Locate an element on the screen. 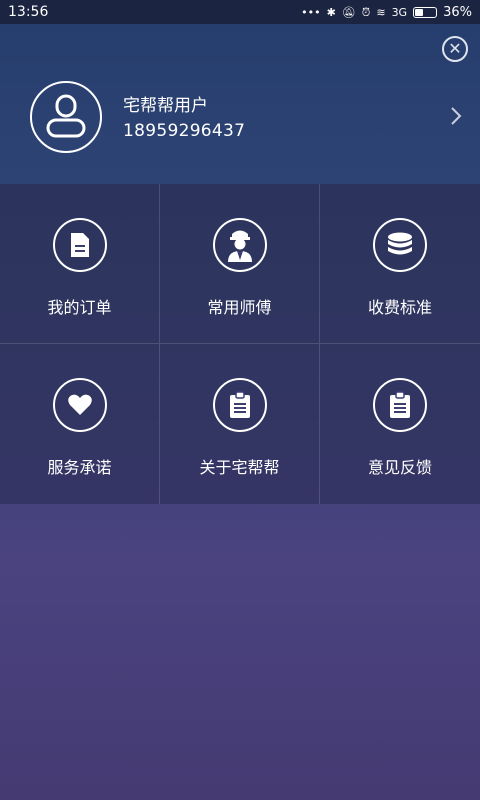 The image size is (480, 800). menu-item-about: 关于宅帮帮 is located at coordinates (240, 424).